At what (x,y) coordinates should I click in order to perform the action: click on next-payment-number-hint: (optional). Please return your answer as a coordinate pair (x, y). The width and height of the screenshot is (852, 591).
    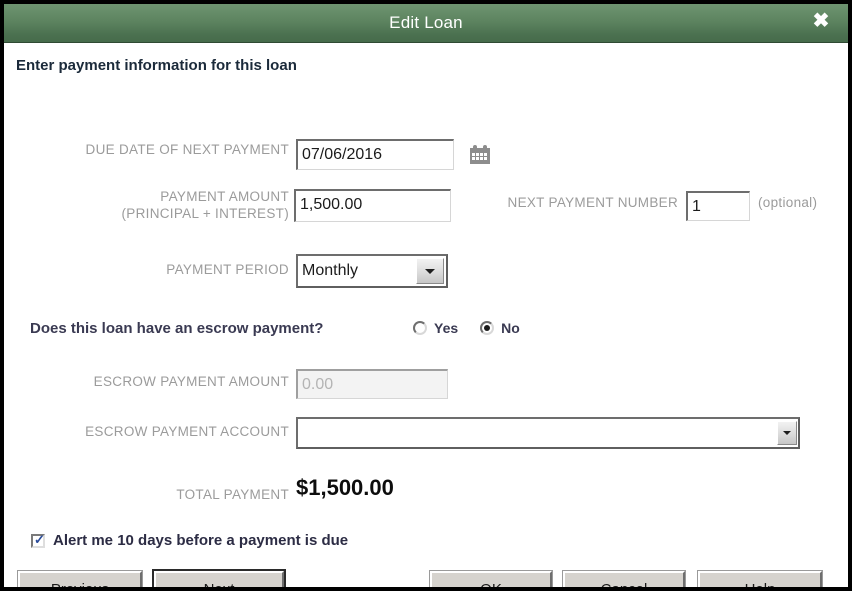
    Looking at the image, I should click on (788, 202).